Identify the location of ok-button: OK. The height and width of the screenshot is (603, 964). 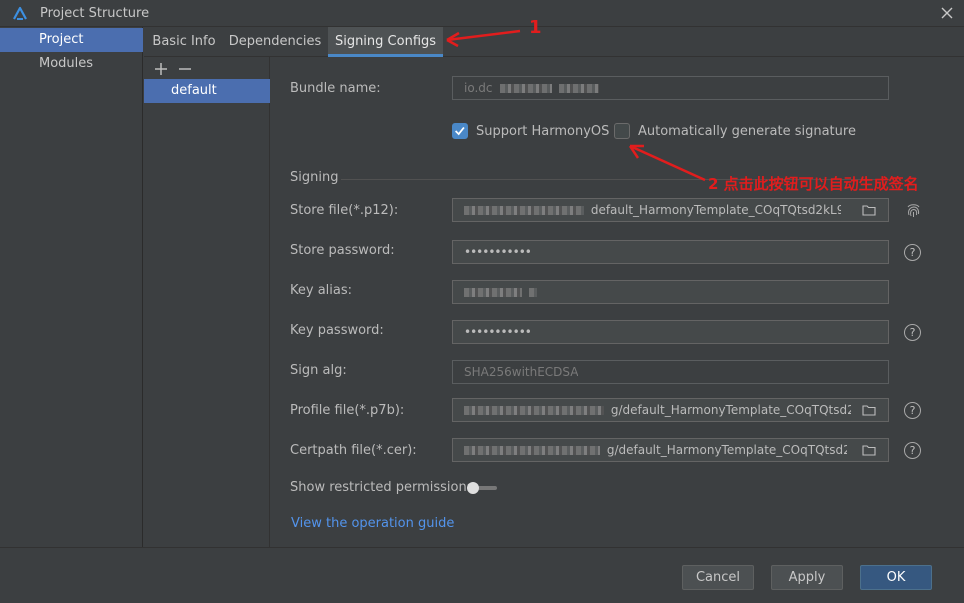
(896, 577).